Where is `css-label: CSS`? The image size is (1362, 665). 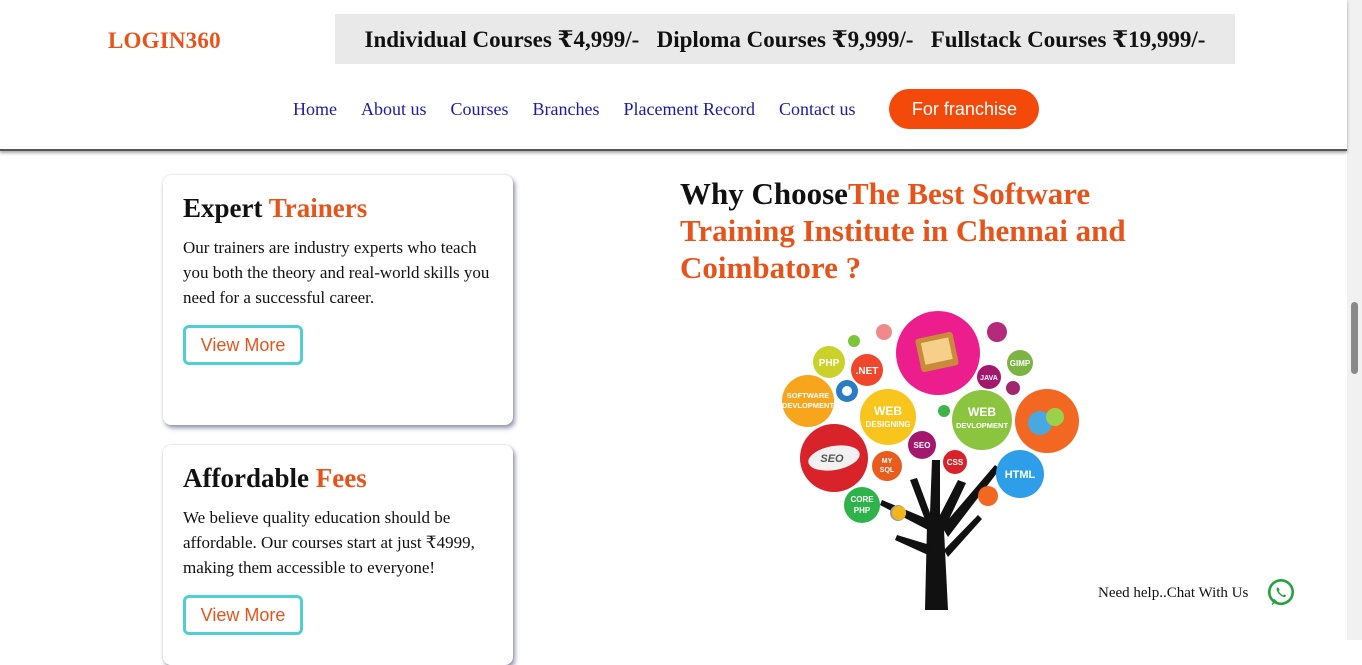 css-label: CSS is located at coordinates (955, 462).